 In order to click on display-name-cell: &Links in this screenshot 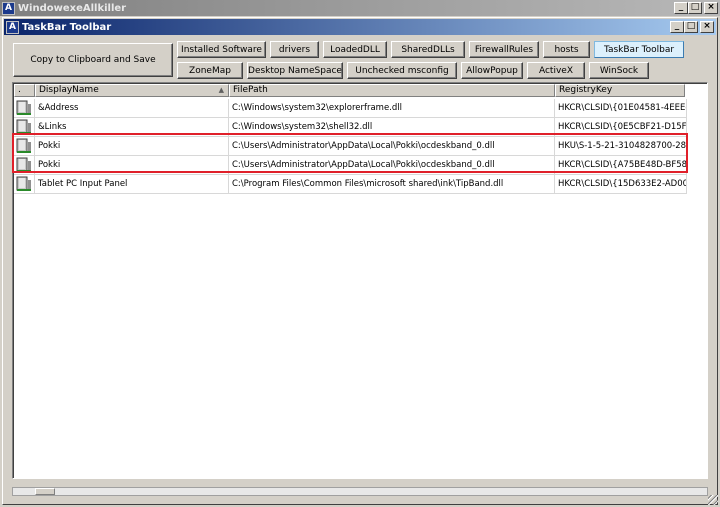, I will do `click(132, 127)`.